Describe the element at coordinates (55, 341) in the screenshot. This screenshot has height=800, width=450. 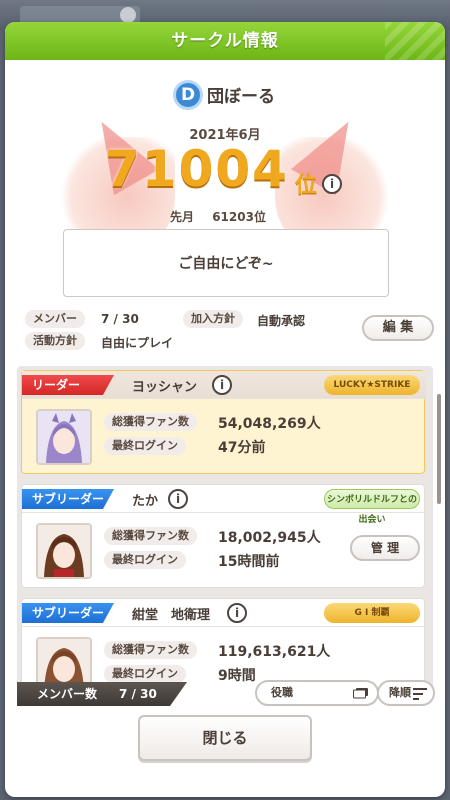
I see `activity-policy-label: 活動方針` at that location.